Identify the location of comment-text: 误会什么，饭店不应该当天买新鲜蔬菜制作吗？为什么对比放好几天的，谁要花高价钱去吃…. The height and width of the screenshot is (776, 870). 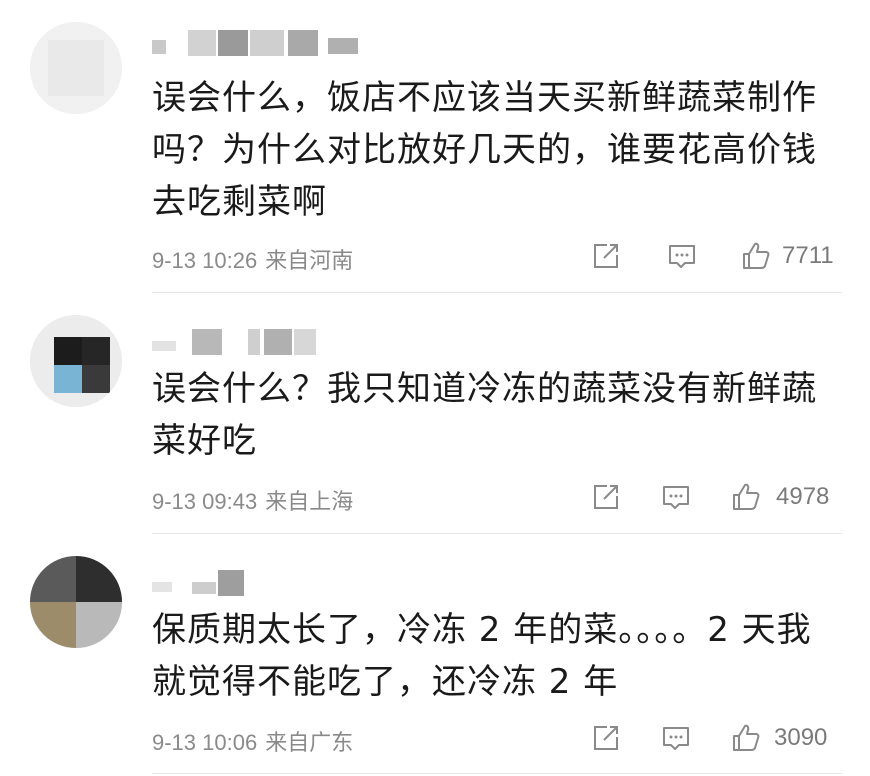
(484, 150).